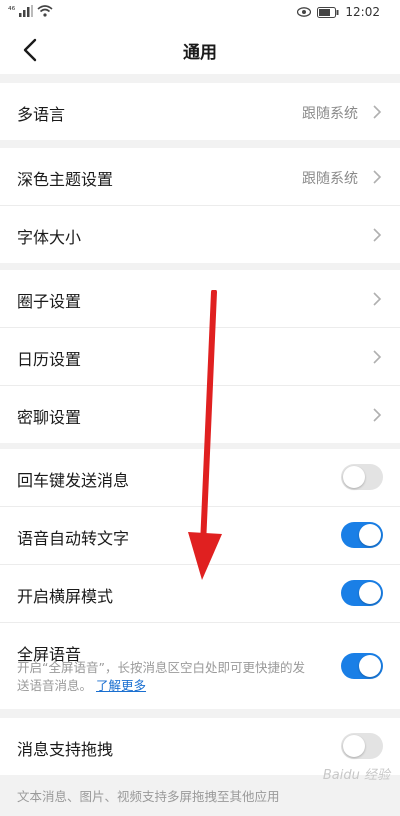 The height and width of the screenshot is (816, 400). What do you see at coordinates (362, 12) in the screenshot?
I see `status-time: 12:02` at bounding box center [362, 12].